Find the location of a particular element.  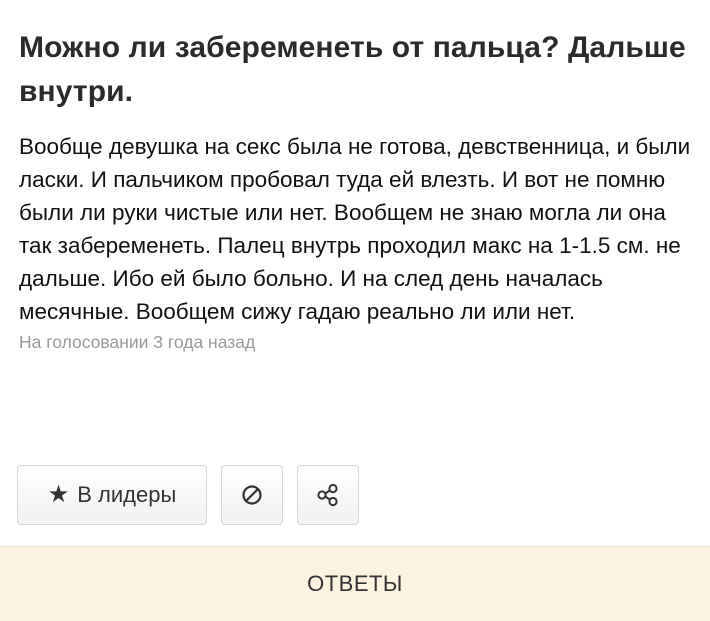

answers-label: ОТВЕТЫ is located at coordinates (355, 583).